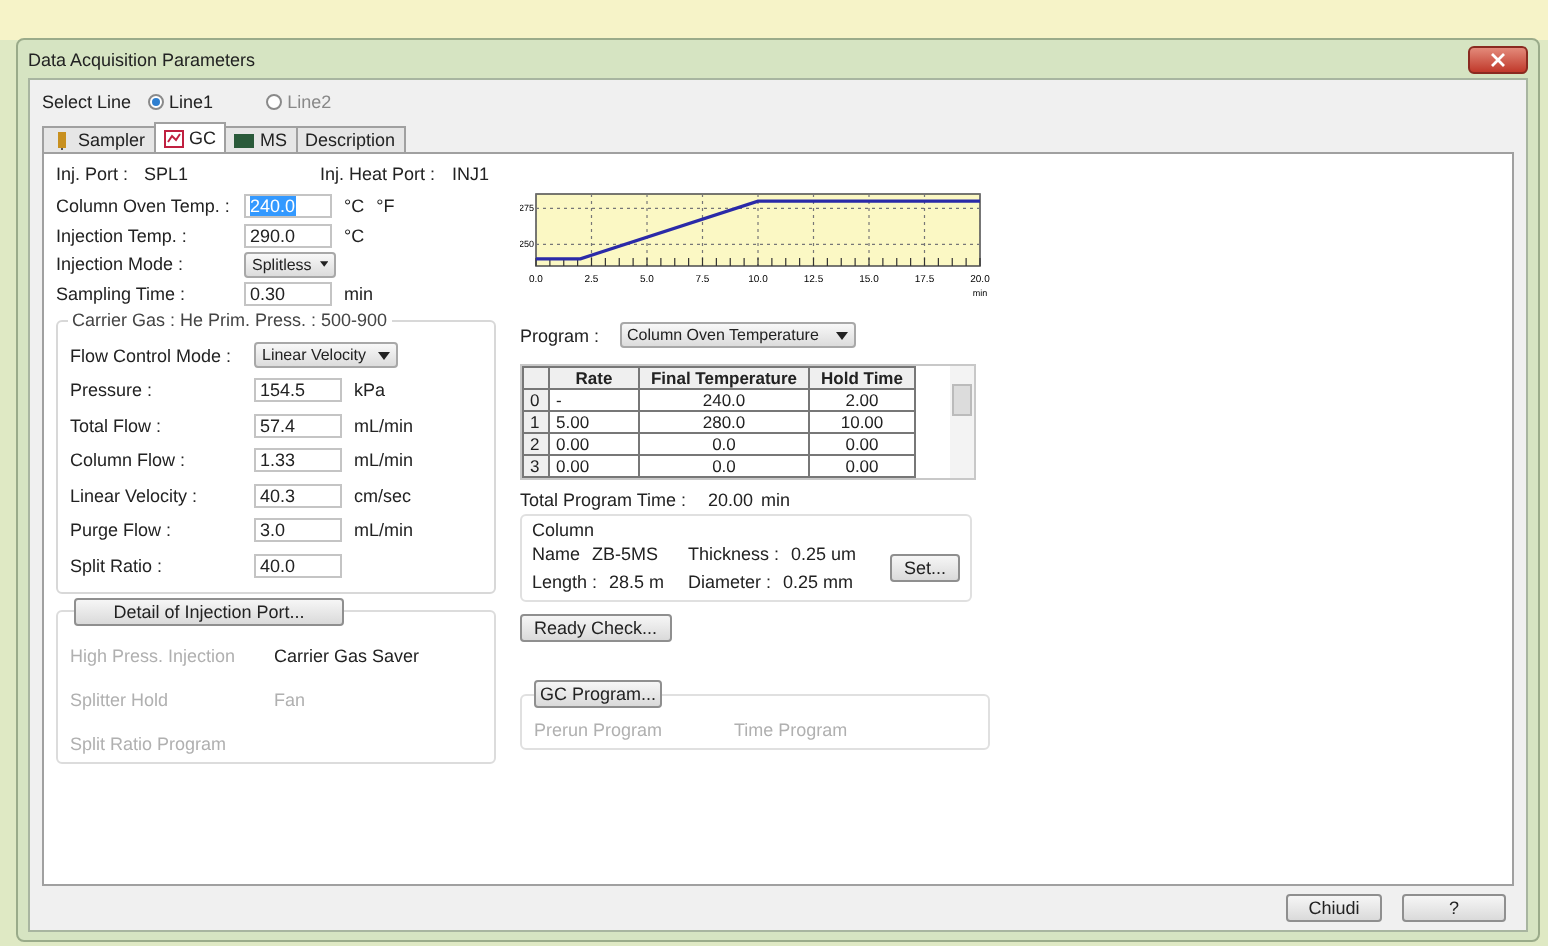 The width and height of the screenshot is (1548, 946). Describe the element at coordinates (724, 422) in the screenshot. I see `table-cell: 280.0` at that location.